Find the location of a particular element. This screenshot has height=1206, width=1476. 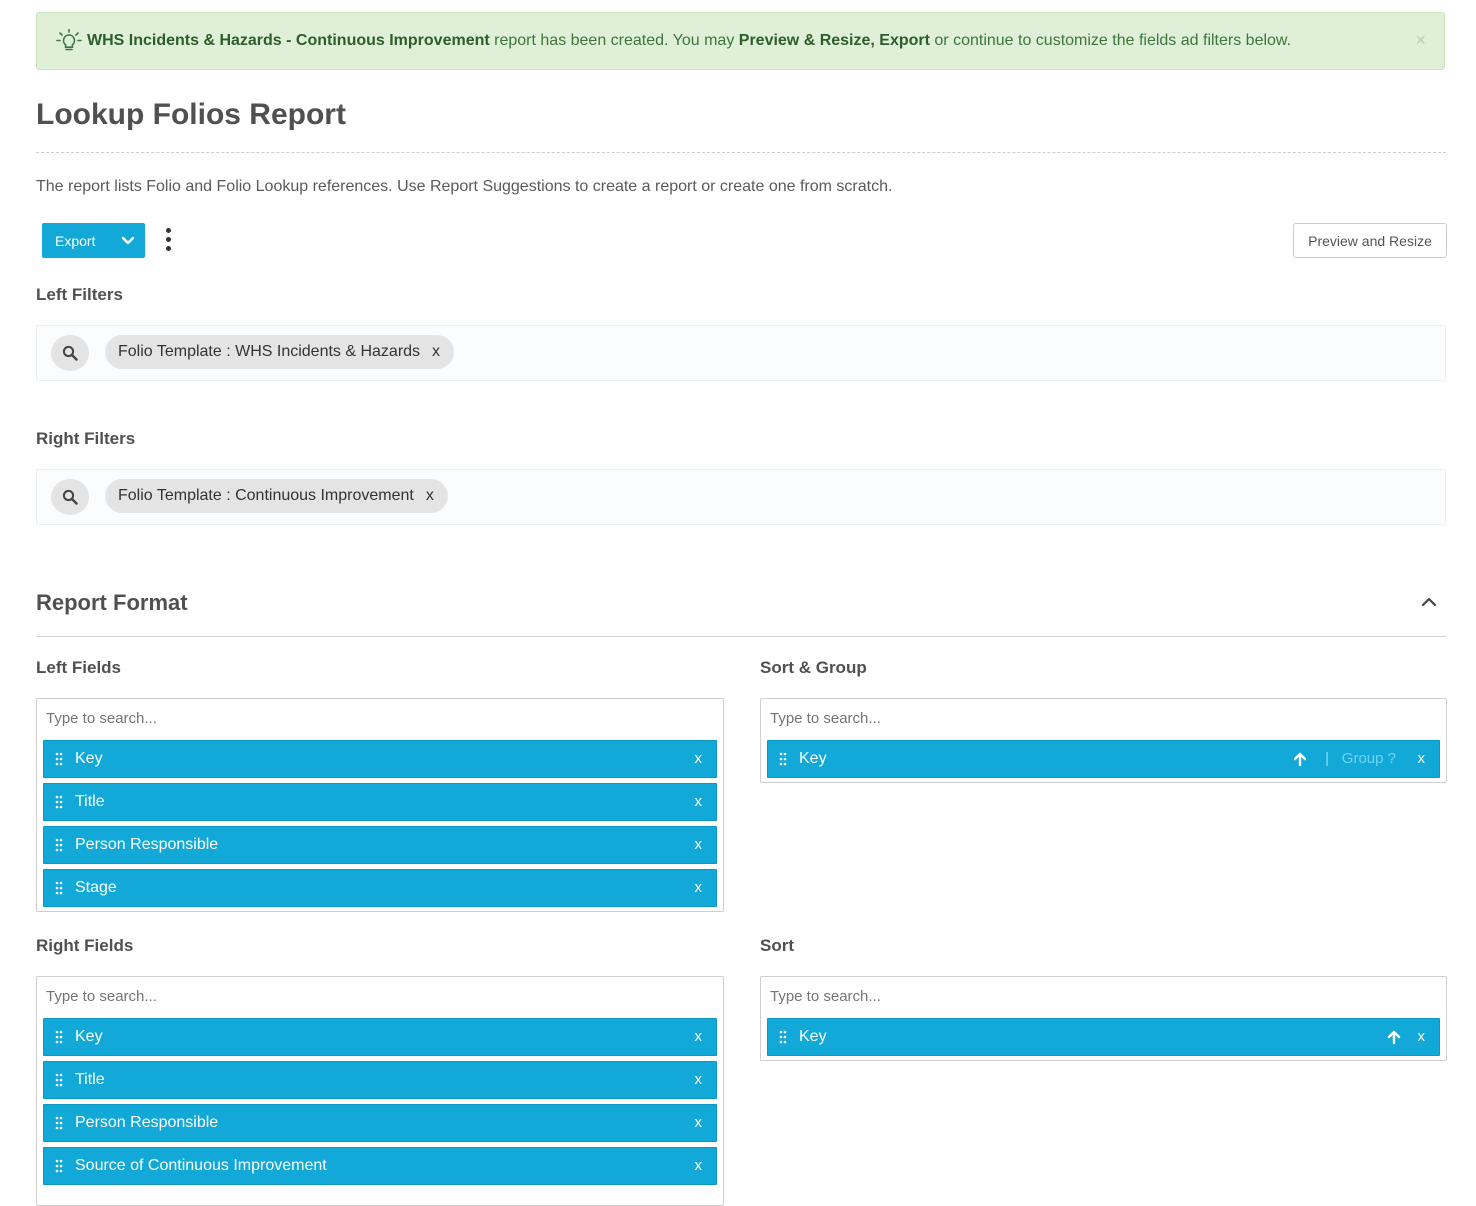

sort-tag: Key | Group ? x is located at coordinates (1103, 759).